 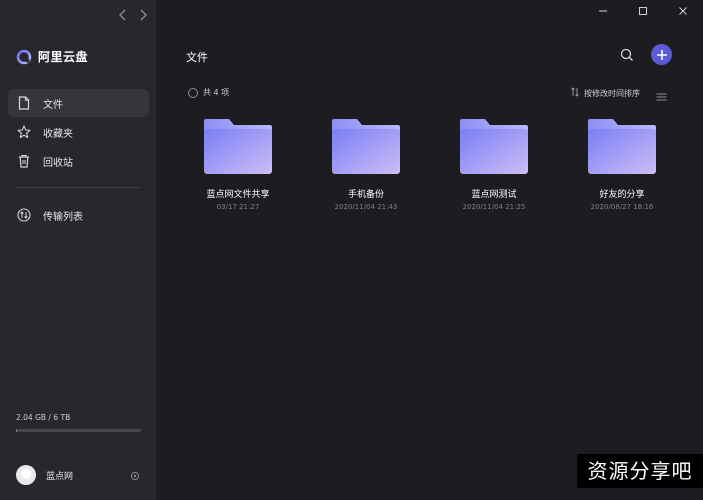 What do you see at coordinates (78, 187) in the screenshot?
I see `sidebar-divider` at bounding box center [78, 187].